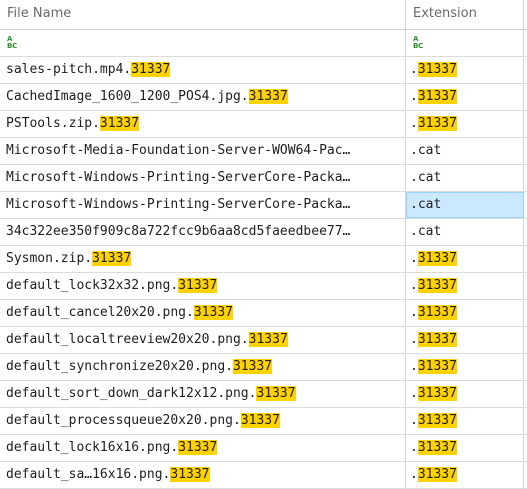 The width and height of the screenshot is (527, 489). I want to click on file-name-cell: CachedImage_1600_1200_POS4.jpg.31337, so click(203, 97).